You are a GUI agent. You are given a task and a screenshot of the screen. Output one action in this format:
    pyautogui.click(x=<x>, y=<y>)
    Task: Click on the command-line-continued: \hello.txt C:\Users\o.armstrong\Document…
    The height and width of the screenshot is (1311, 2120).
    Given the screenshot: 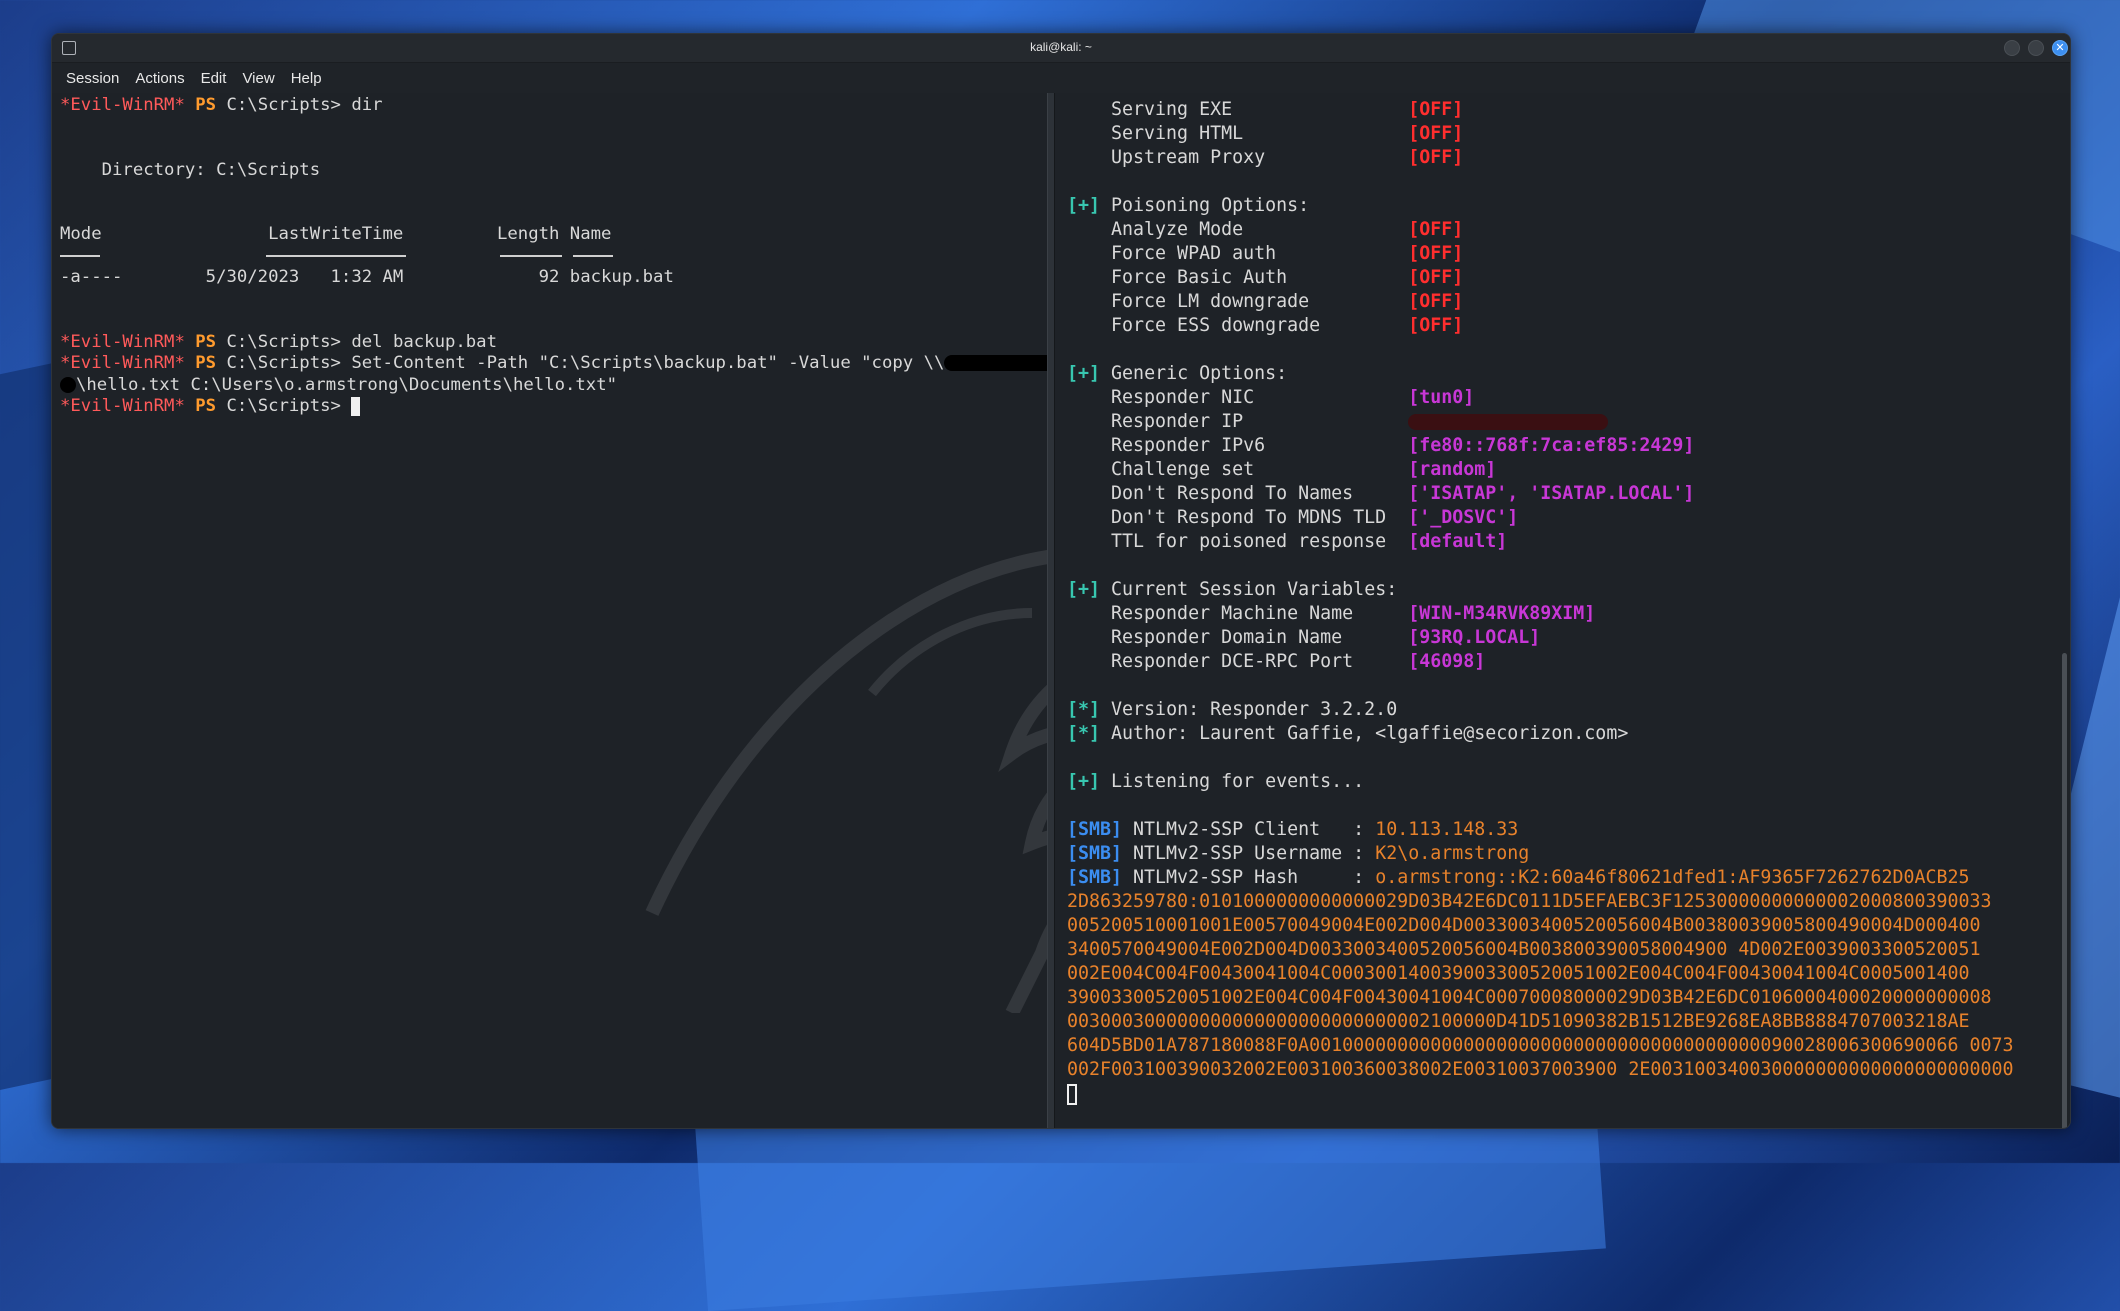 What is the action you would take?
    pyautogui.click(x=347, y=384)
    